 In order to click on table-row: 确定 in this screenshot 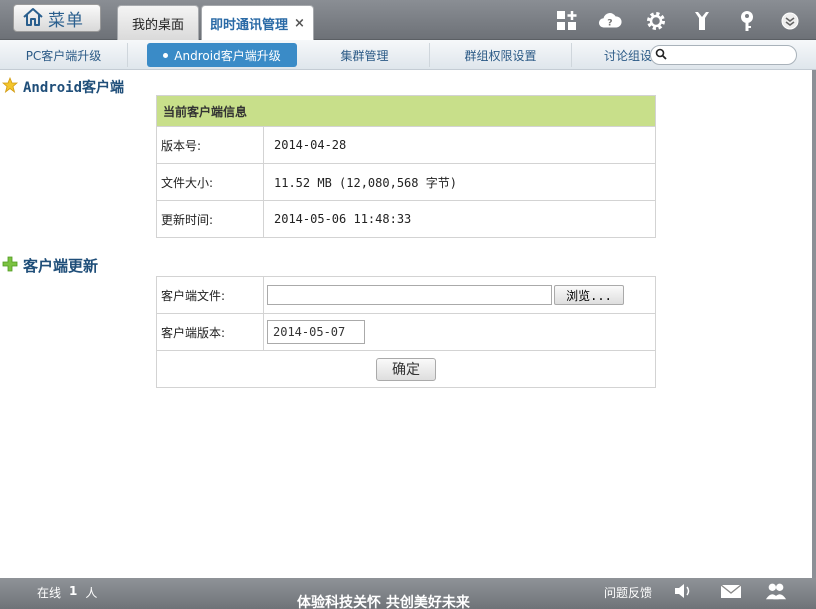, I will do `click(406, 369)`.